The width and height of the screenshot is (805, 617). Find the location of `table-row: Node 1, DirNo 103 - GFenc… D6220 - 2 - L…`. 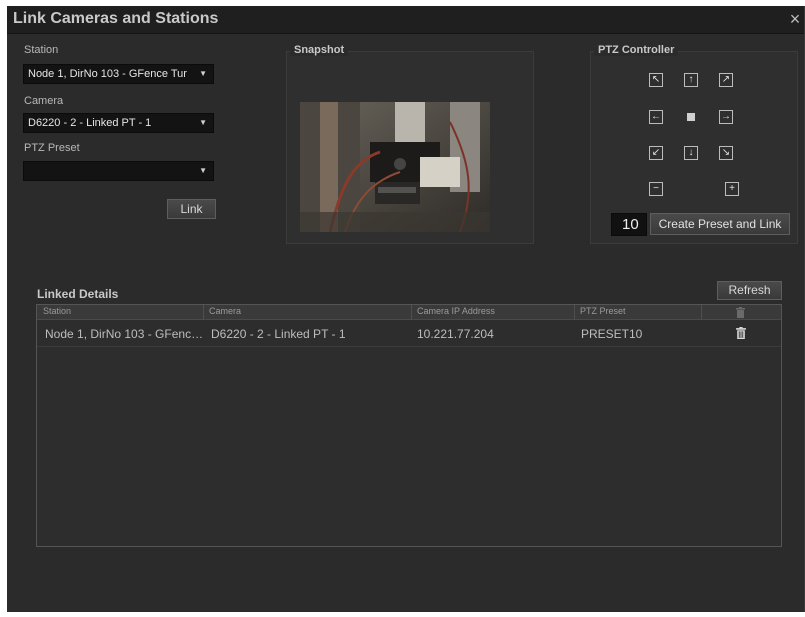

table-row: Node 1, DirNo 103 - GFenc… D6220 - 2 - L… is located at coordinates (409, 333).